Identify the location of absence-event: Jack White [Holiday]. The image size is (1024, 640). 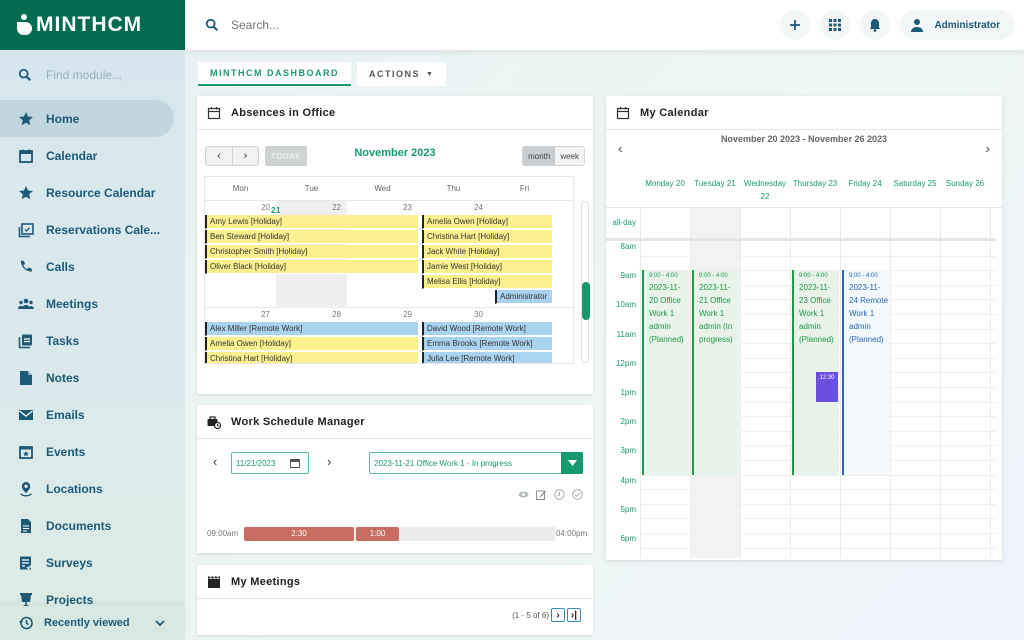
(487, 252).